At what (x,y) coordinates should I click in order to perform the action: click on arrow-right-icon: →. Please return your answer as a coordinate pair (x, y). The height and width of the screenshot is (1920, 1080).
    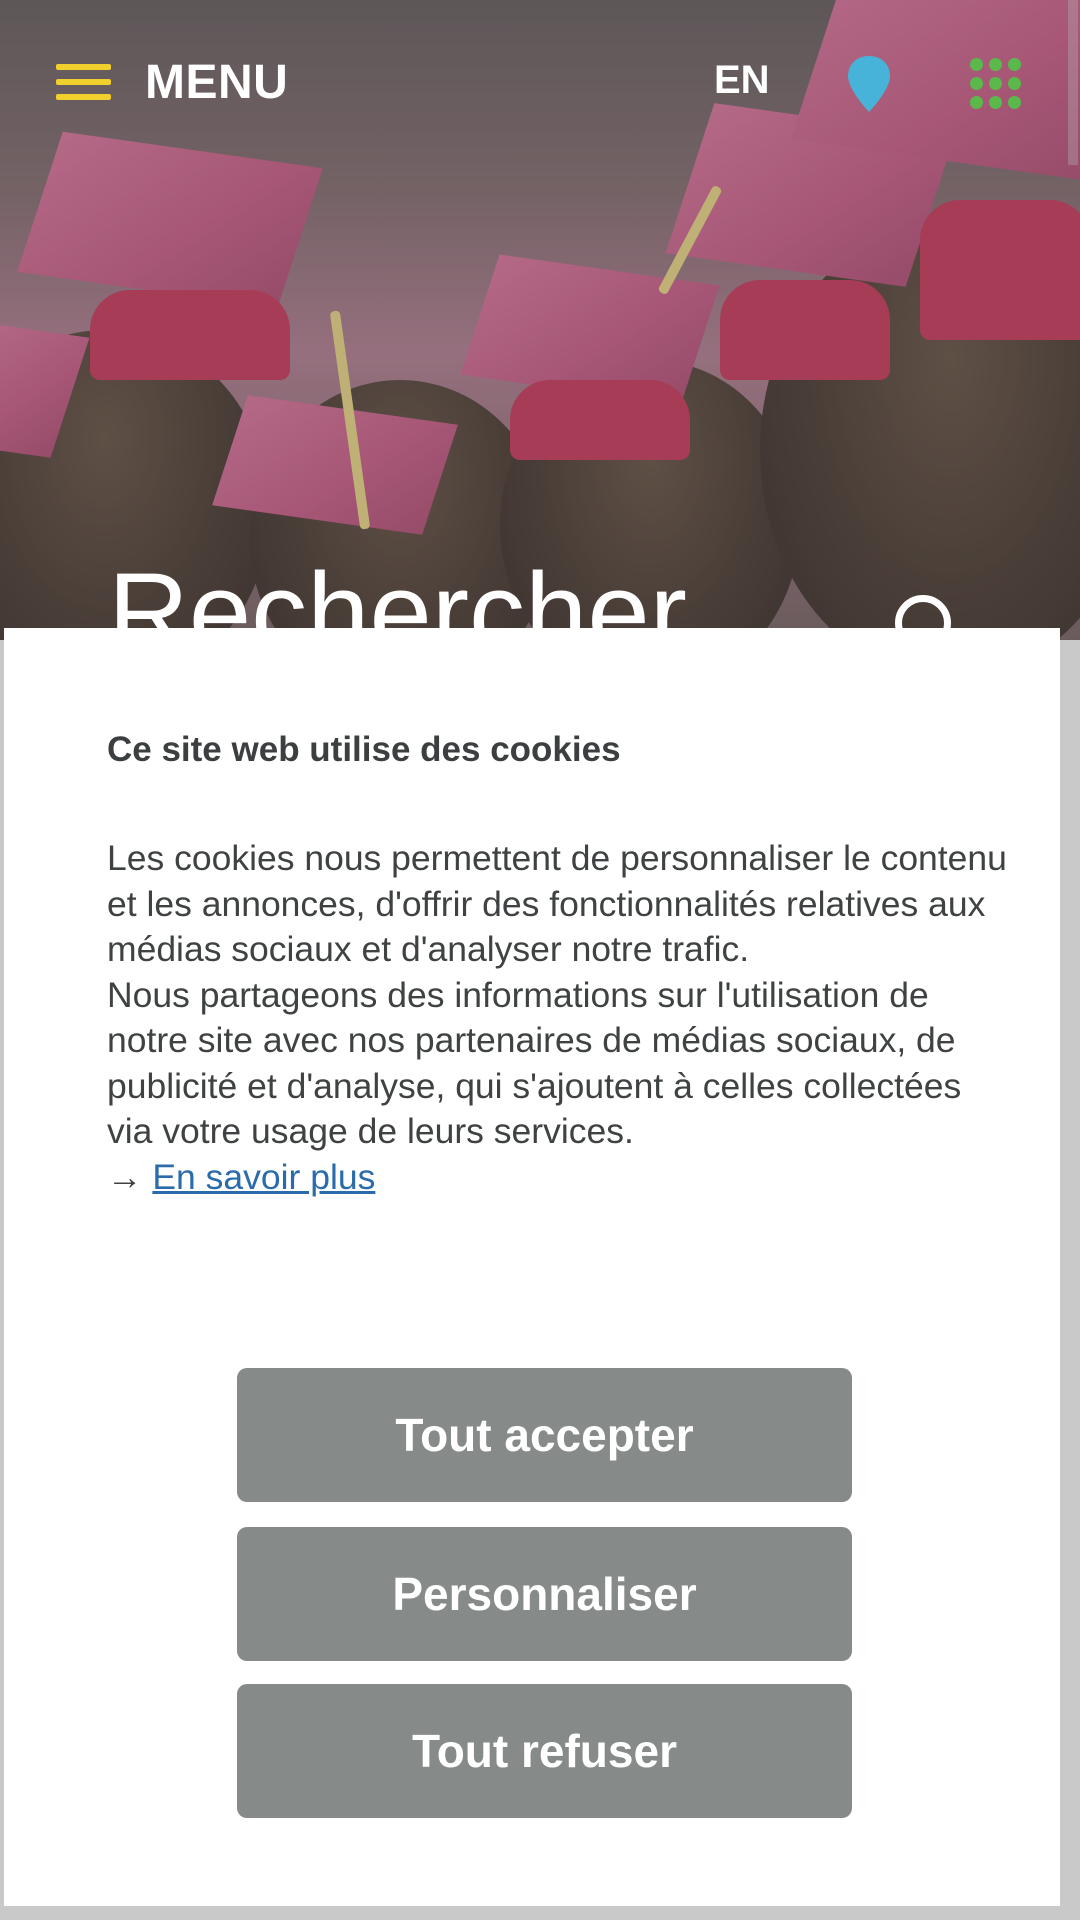
    Looking at the image, I should click on (125, 1176).